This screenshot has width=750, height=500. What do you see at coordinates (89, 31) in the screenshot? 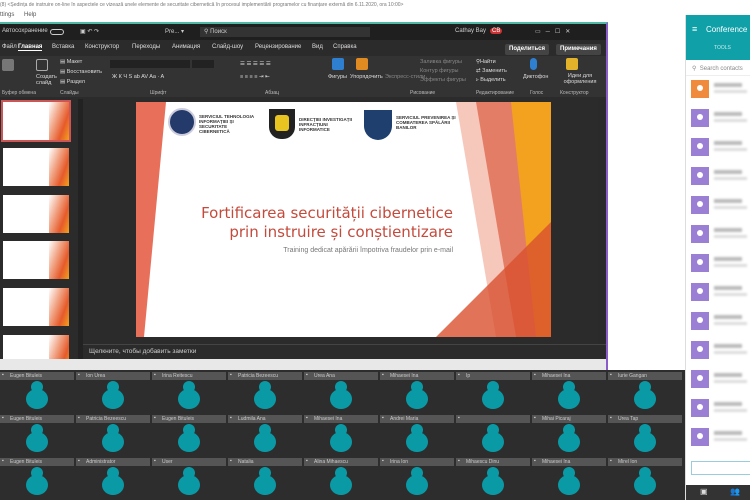
I see `save-icon: ▣ ↶ ↷` at bounding box center [89, 31].